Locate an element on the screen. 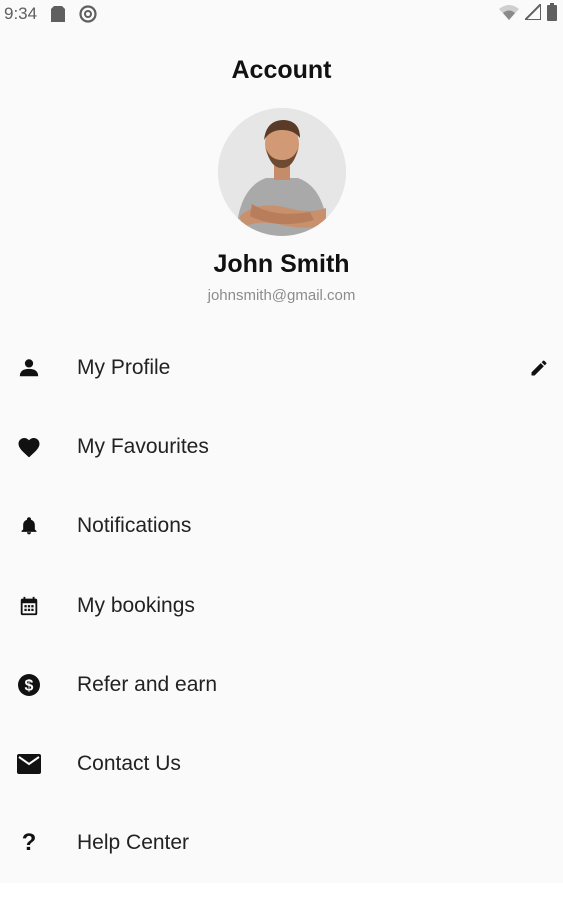 This screenshot has width=563, height=900. menu-item-label: My Profile is located at coordinates (124, 367).